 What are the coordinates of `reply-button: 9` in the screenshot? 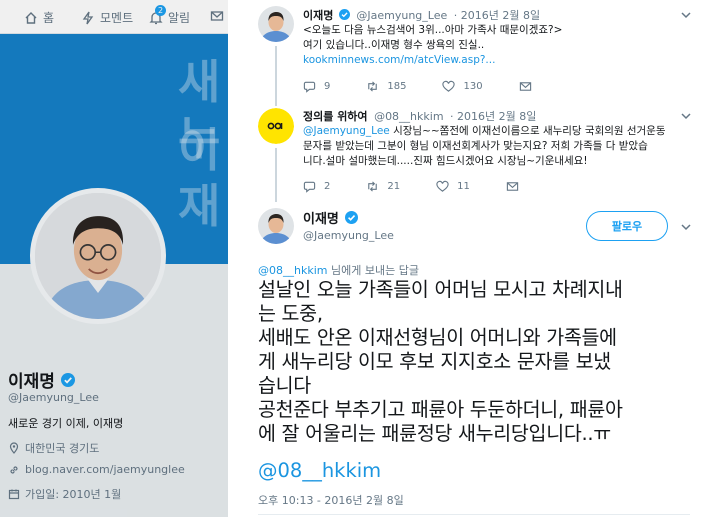 It's located at (316, 86).